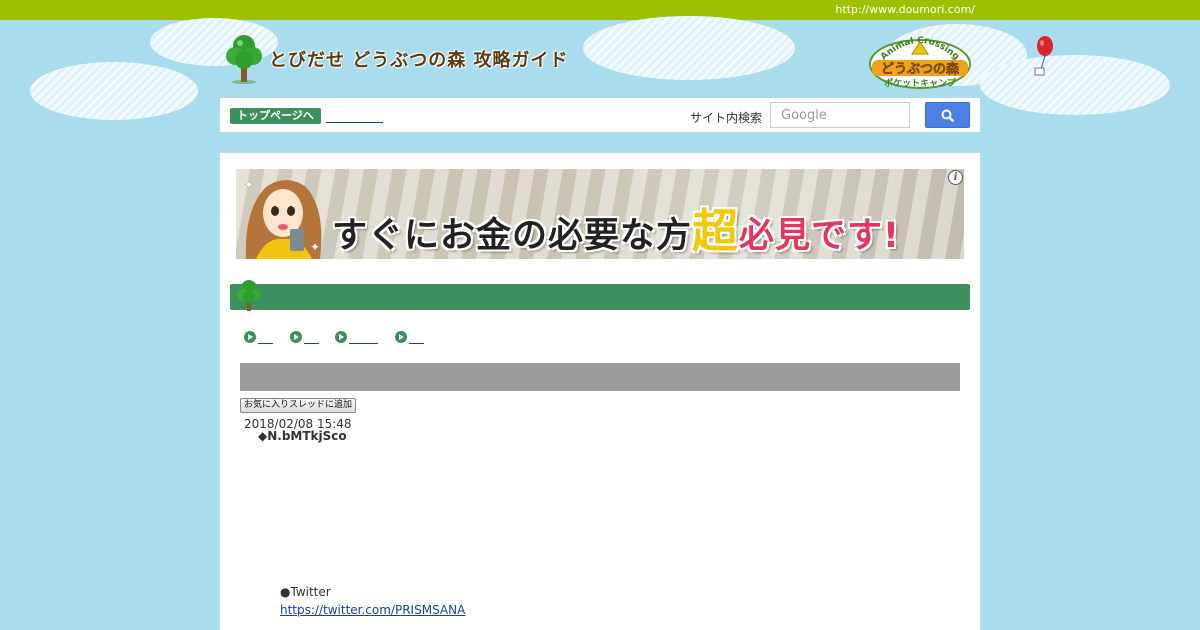 This screenshot has height=630, width=1200. I want to click on site-logo: とびだせ どうぶつの森 攻略ガイド, so click(396, 57).